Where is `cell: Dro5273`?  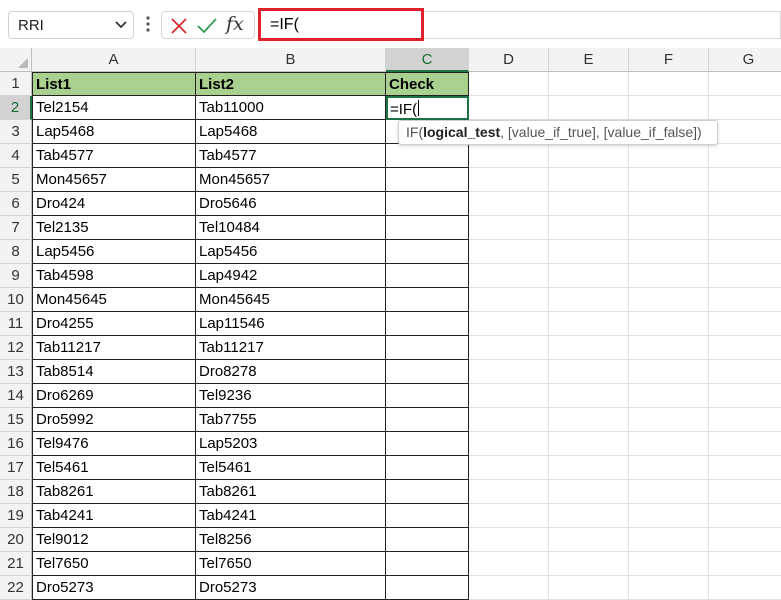
cell: Dro5273 is located at coordinates (291, 588).